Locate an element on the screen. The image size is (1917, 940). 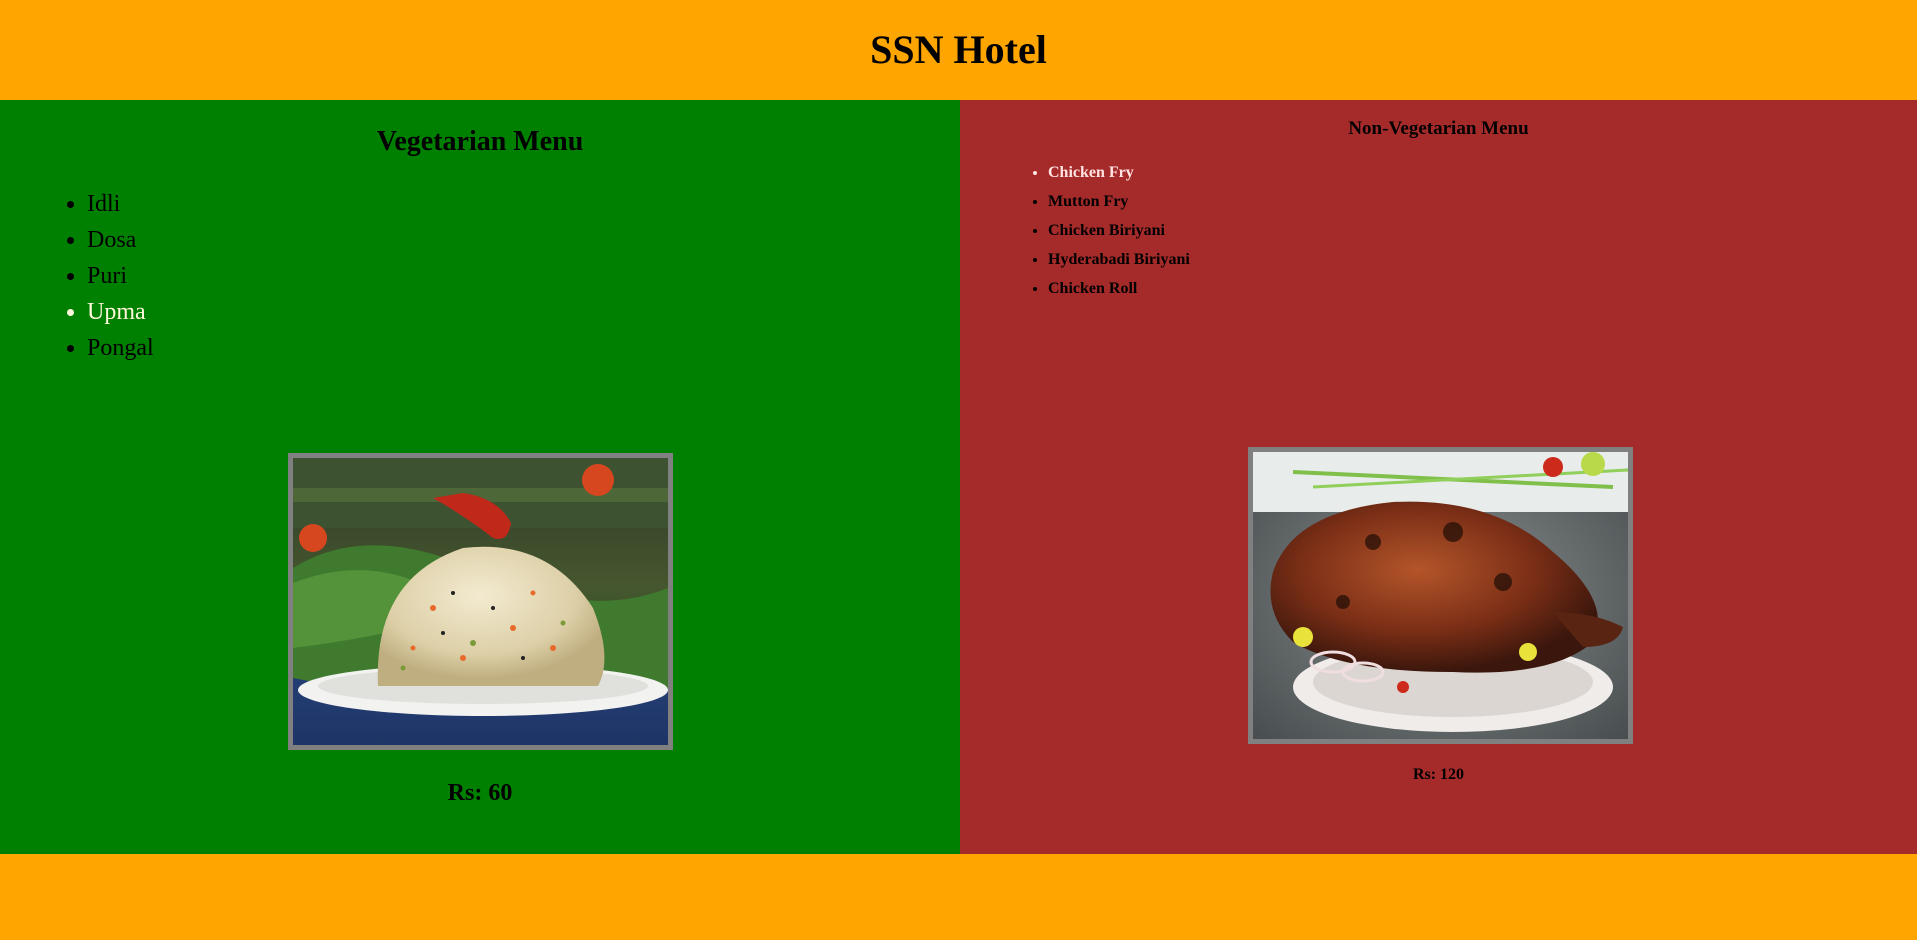
non-vegetarian-menu-heading: Non-Vegetarian Menu is located at coordinates (1438, 128).